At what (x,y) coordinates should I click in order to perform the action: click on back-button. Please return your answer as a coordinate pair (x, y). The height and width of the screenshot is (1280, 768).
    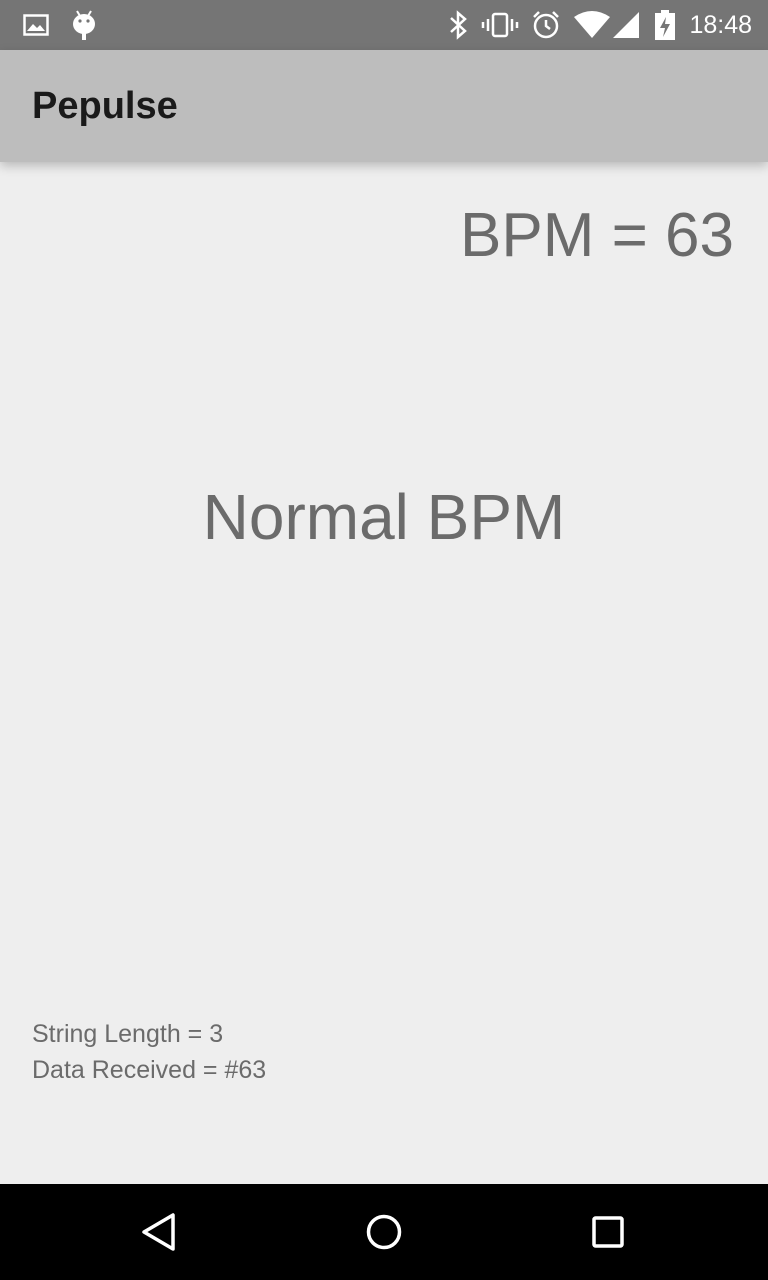
    Looking at the image, I should click on (160, 1232).